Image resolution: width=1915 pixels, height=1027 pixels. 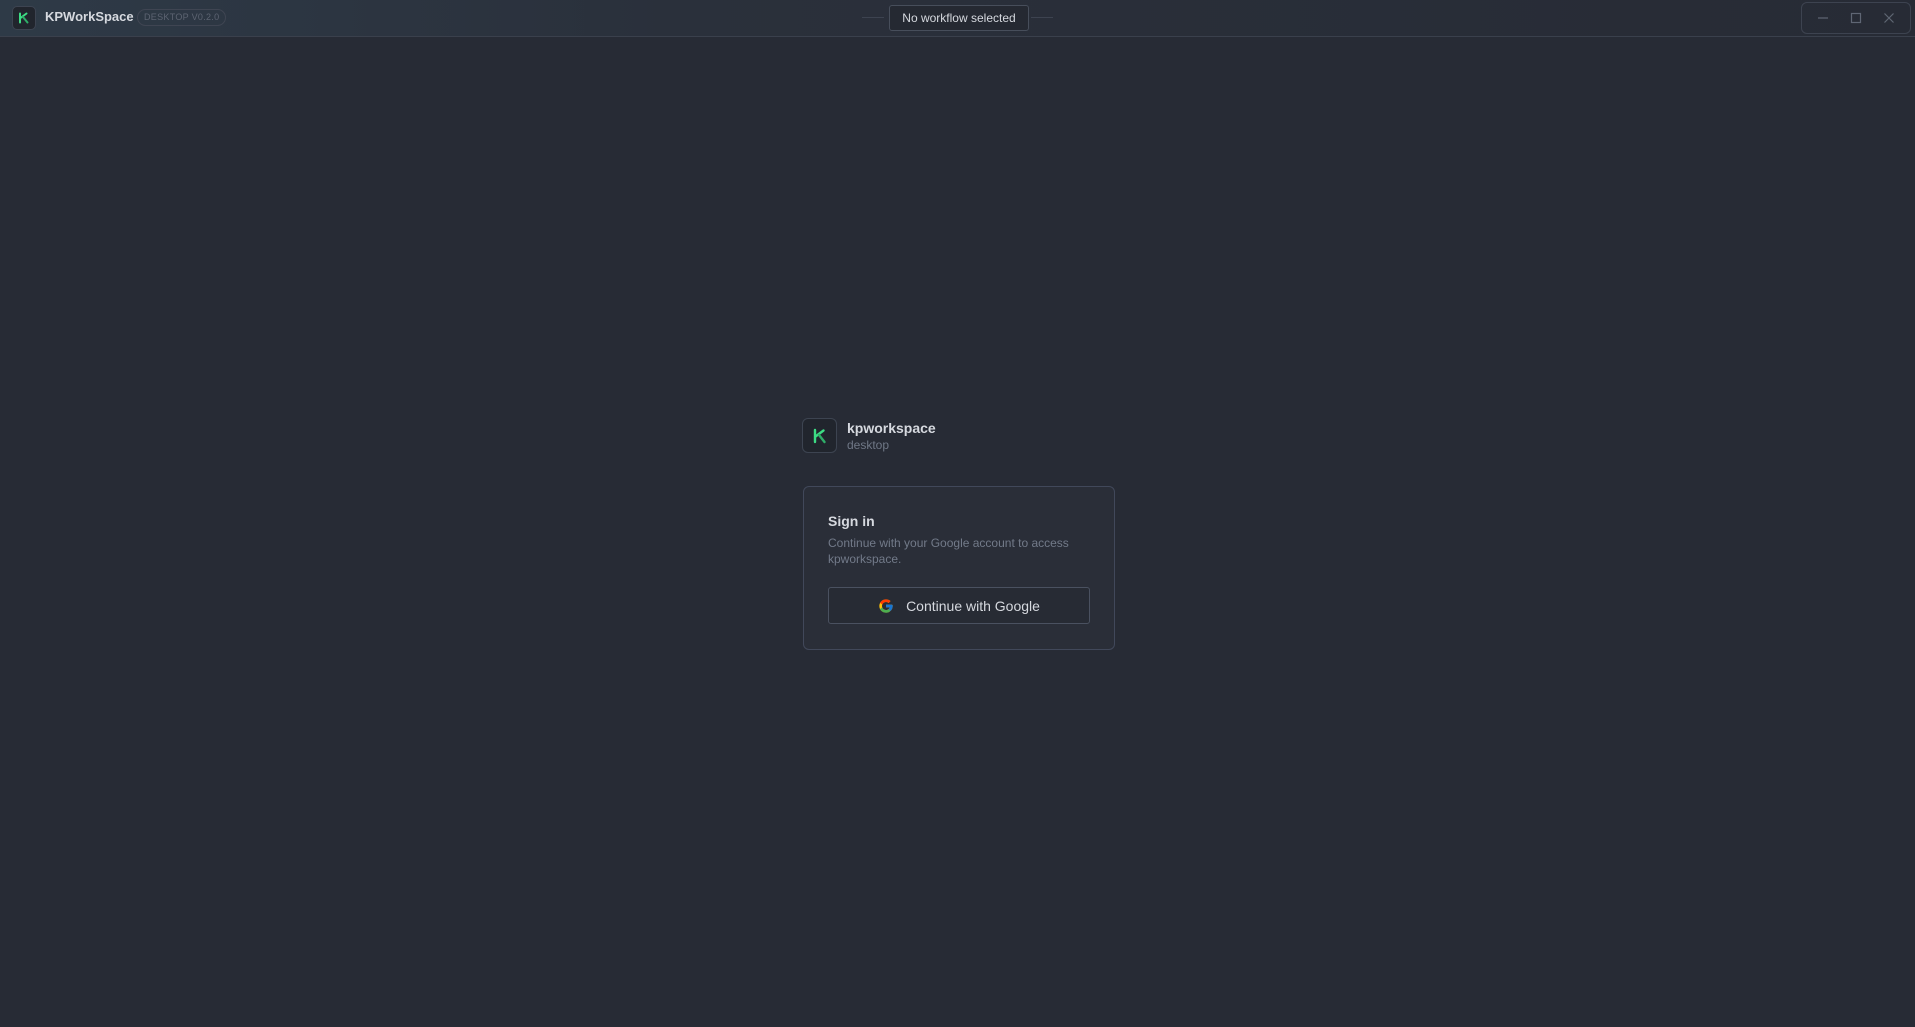 I want to click on close-icon, so click(x=1889, y=18).